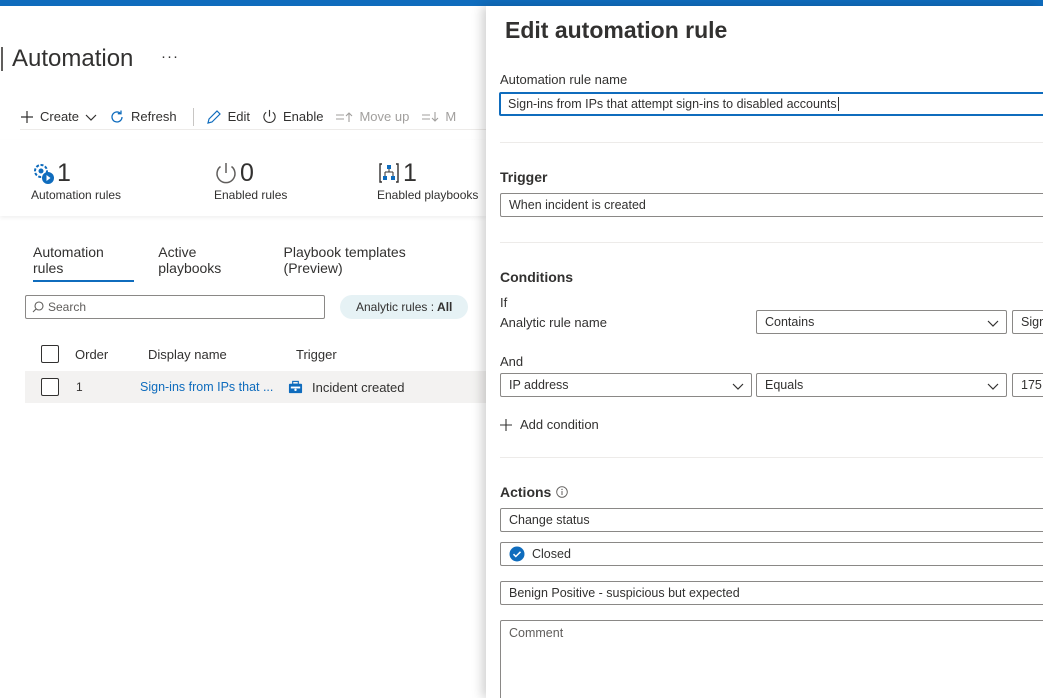 The width and height of the screenshot is (1043, 698). I want to click on column-trigger: Trigger, so click(316, 354).